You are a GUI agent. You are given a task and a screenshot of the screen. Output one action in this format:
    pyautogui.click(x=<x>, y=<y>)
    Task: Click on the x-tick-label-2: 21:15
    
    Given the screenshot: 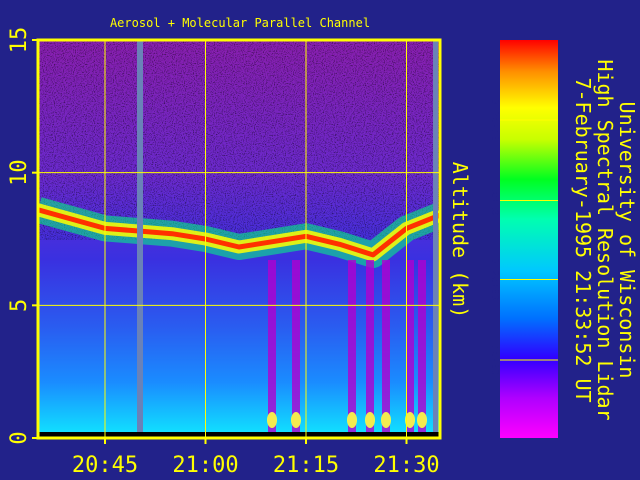 What is the action you would take?
    pyautogui.click(x=306, y=465)
    